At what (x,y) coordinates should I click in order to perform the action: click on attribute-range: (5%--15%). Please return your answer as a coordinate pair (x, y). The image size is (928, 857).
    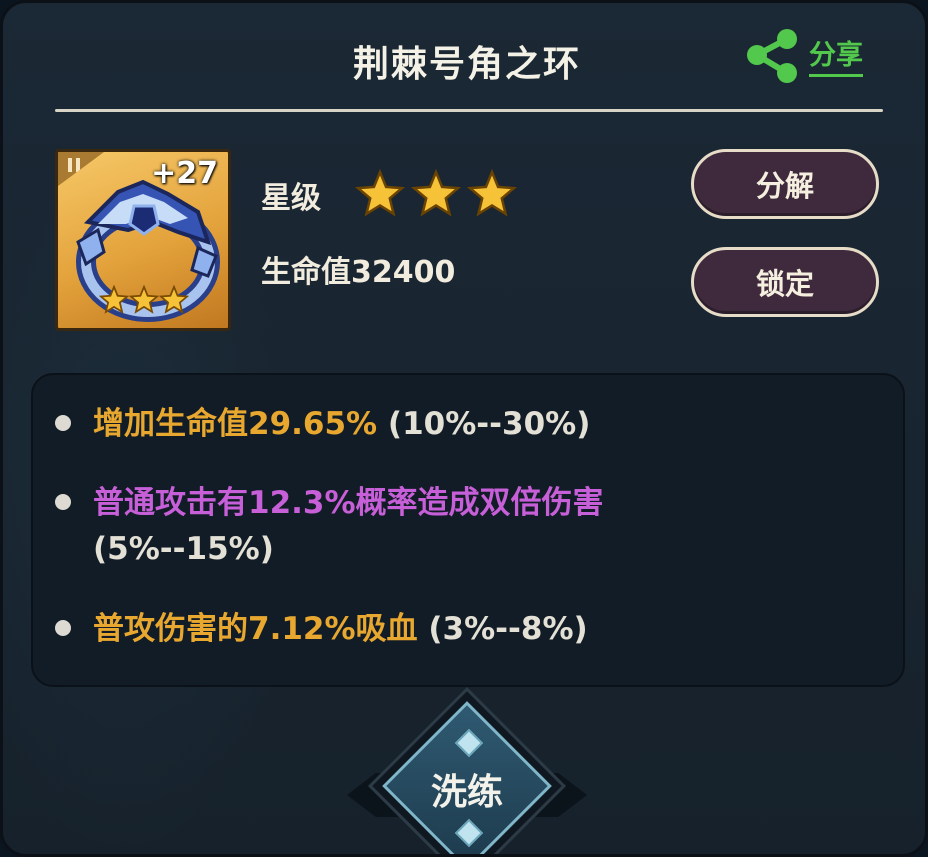
    Looking at the image, I should click on (183, 549).